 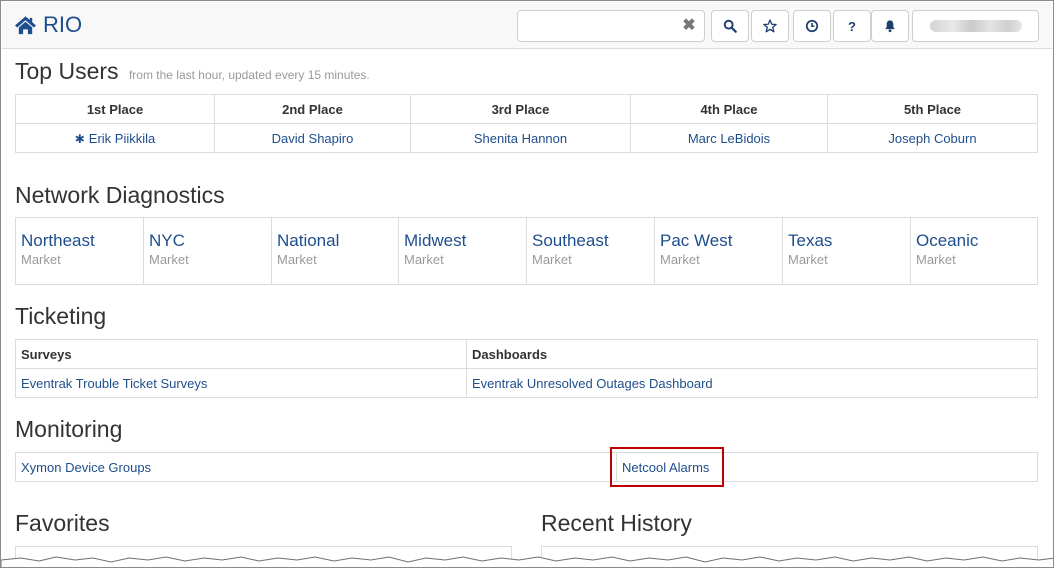 I want to click on market-name: Pac West, so click(x=696, y=240).